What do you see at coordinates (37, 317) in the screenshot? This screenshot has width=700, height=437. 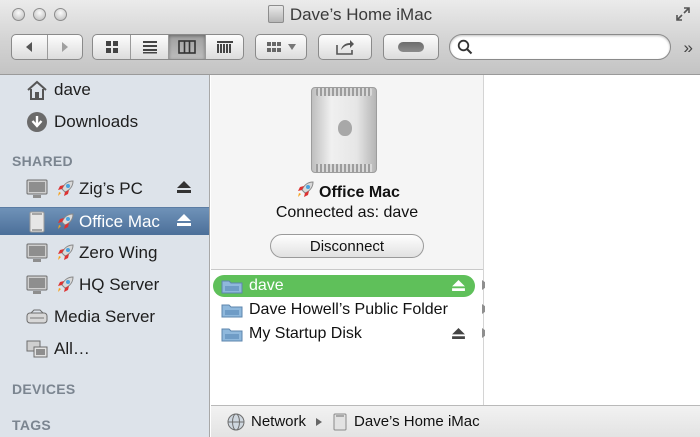 I see `media-server-icon` at bounding box center [37, 317].